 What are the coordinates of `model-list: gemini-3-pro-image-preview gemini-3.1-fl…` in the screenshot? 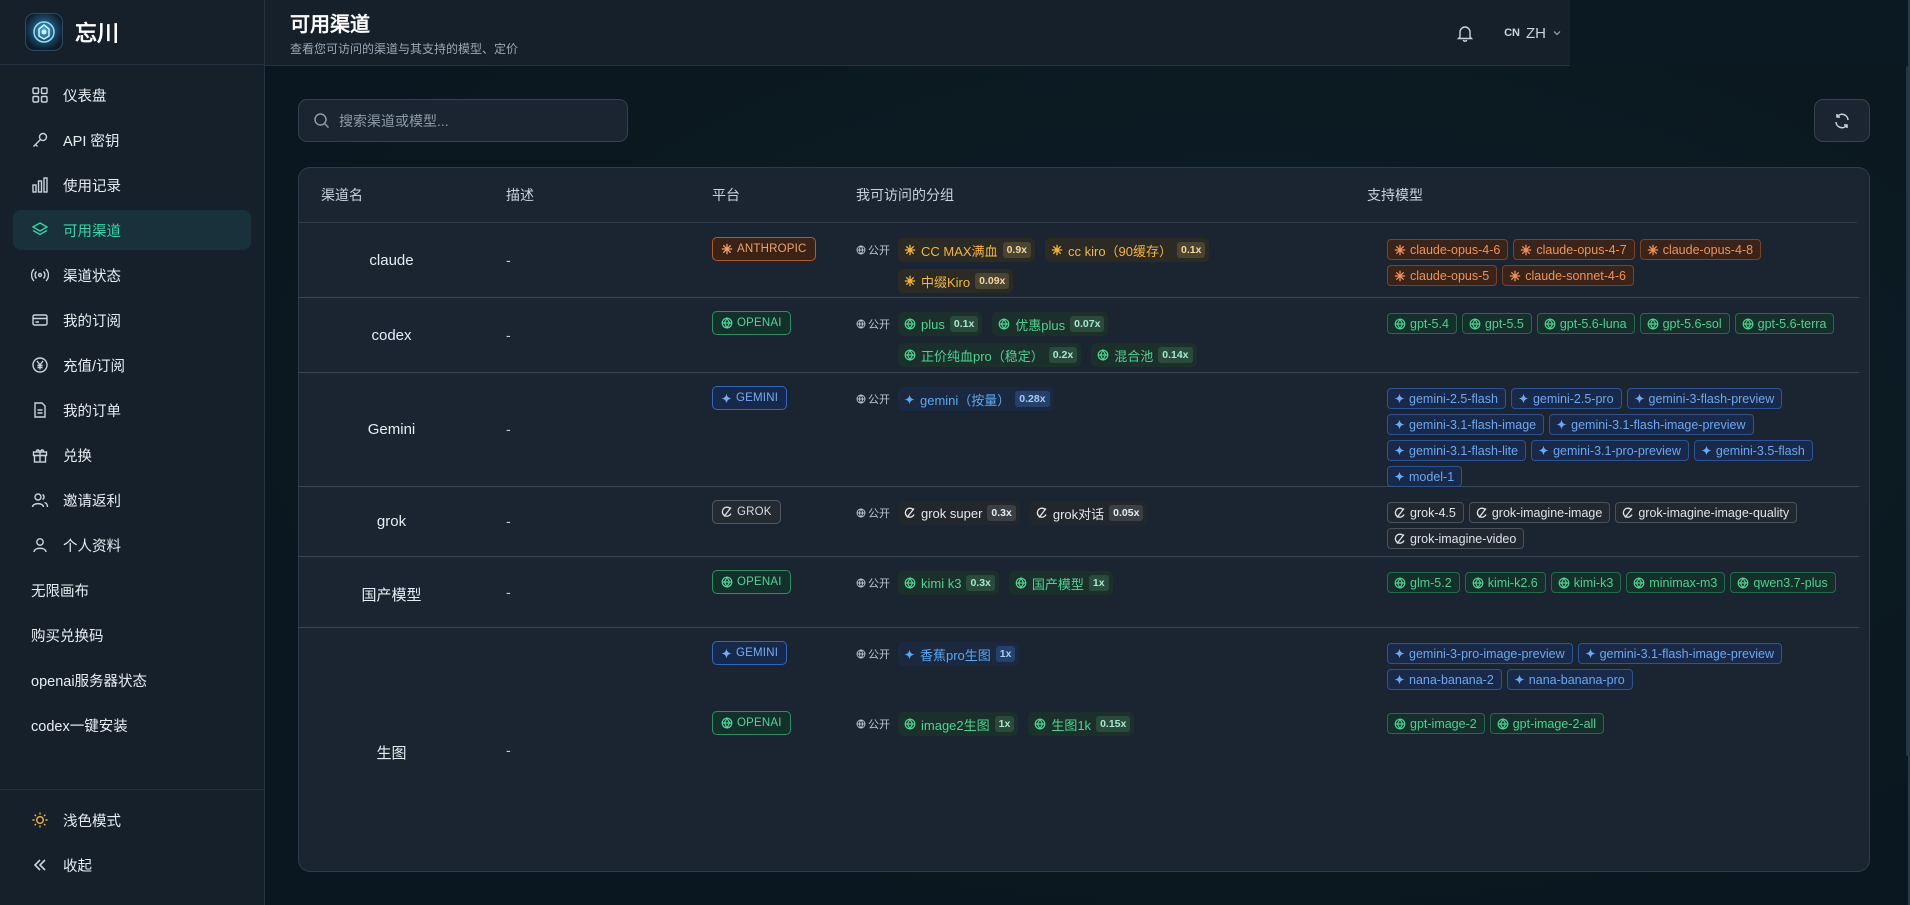 It's located at (1617, 666).